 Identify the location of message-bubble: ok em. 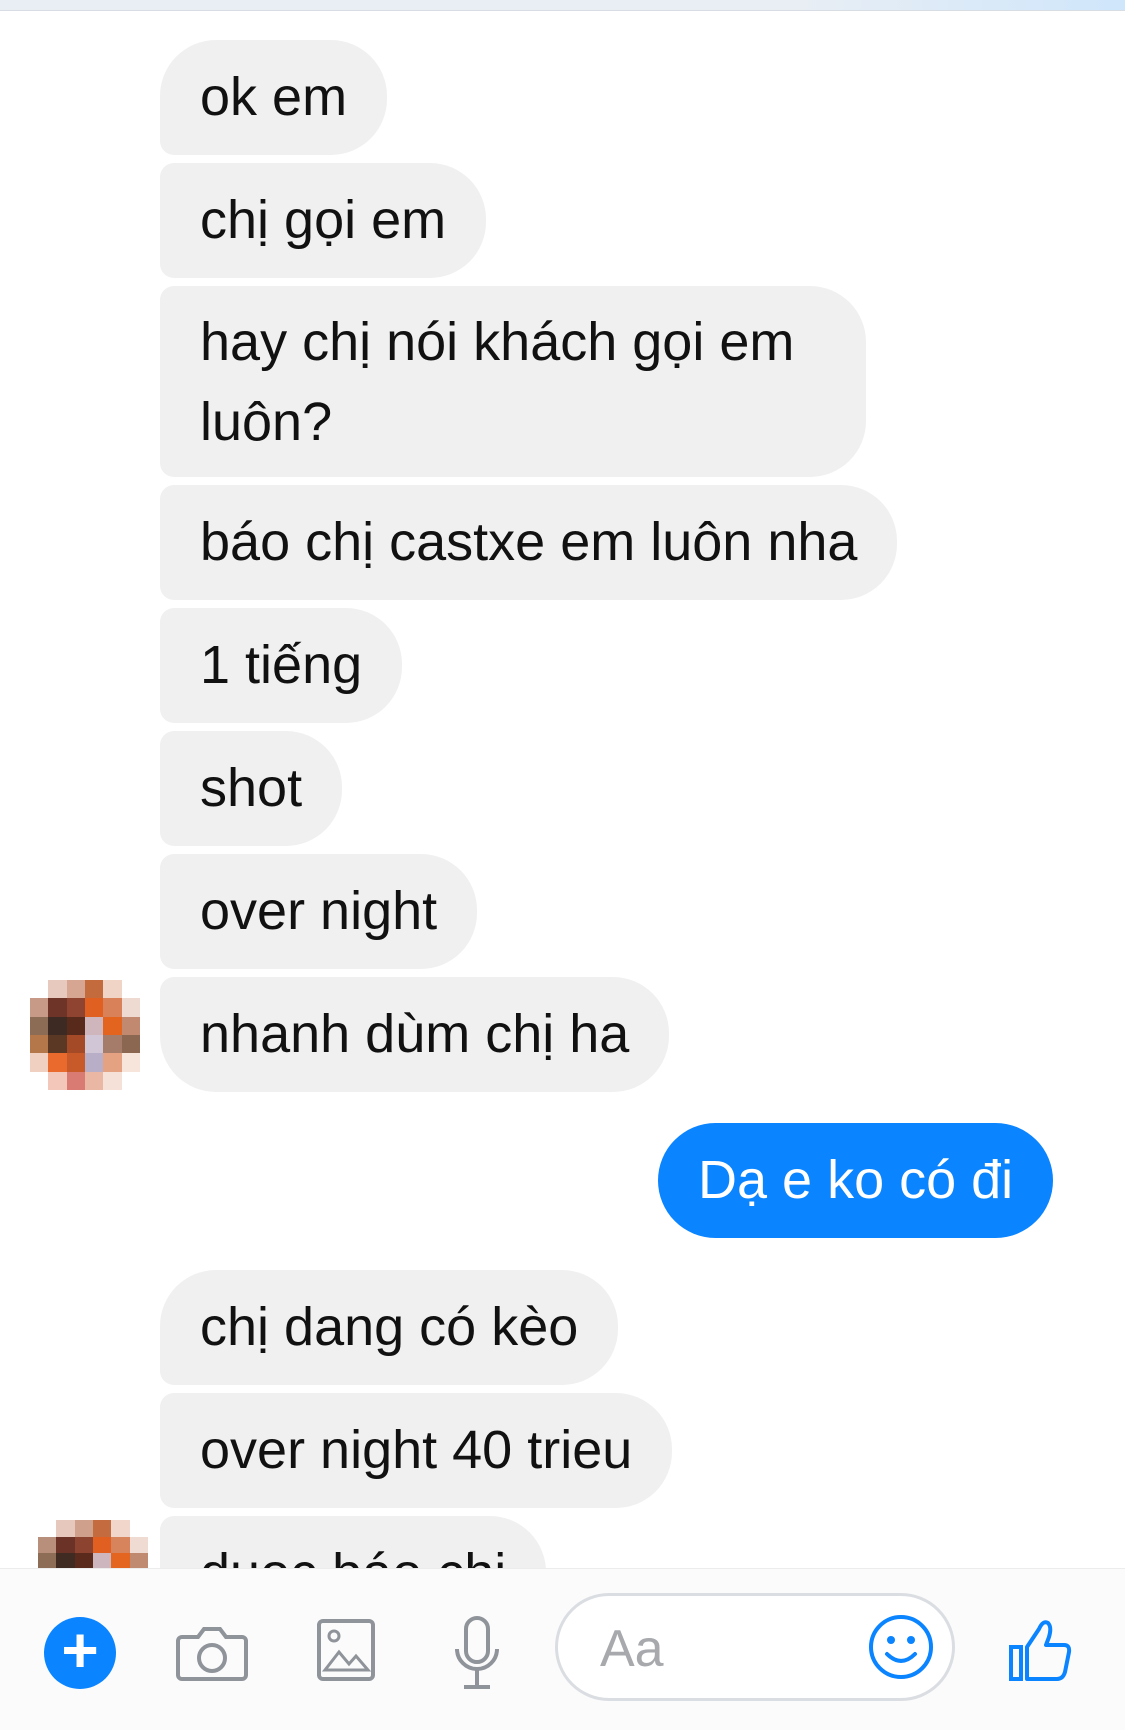
(274, 97).